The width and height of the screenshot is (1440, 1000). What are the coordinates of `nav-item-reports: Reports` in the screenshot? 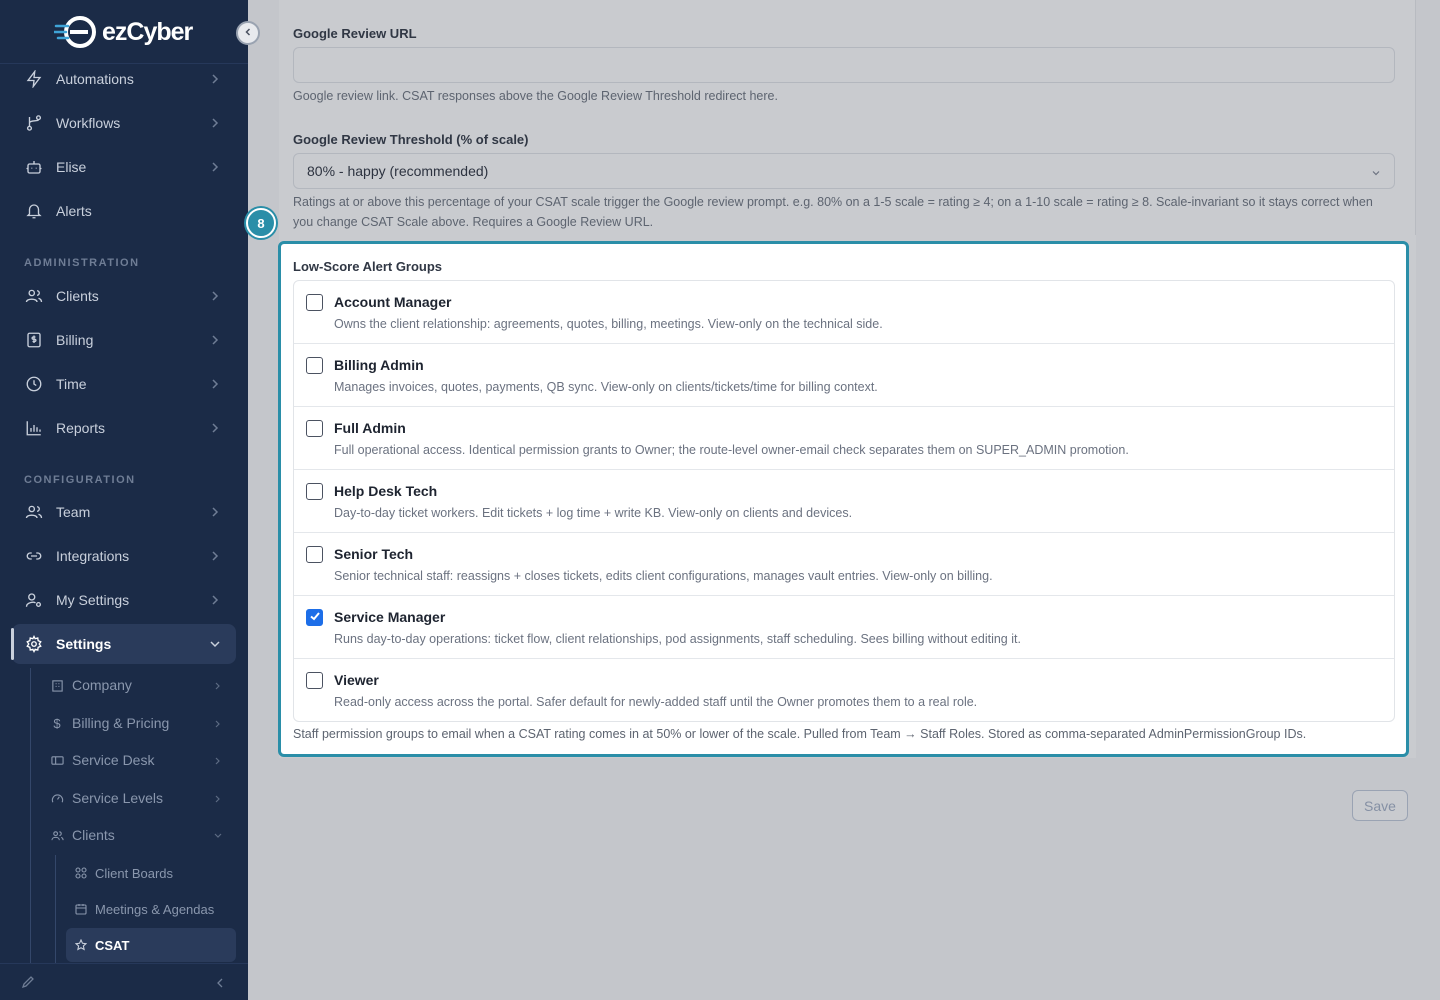 It's located at (124, 428).